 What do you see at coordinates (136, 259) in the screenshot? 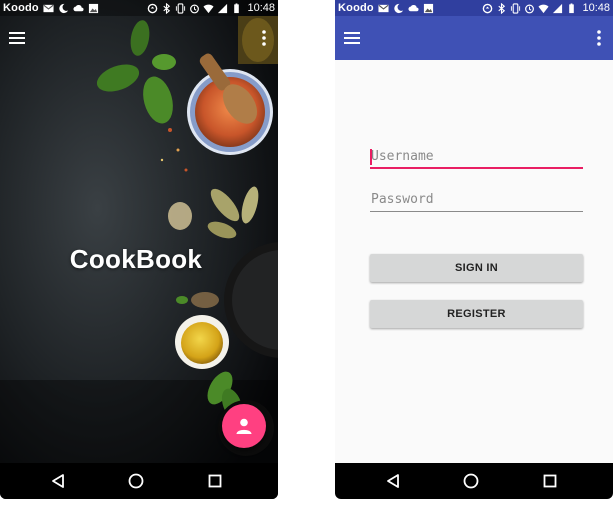
I see `app-title: CookBook` at bounding box center [136, 259].